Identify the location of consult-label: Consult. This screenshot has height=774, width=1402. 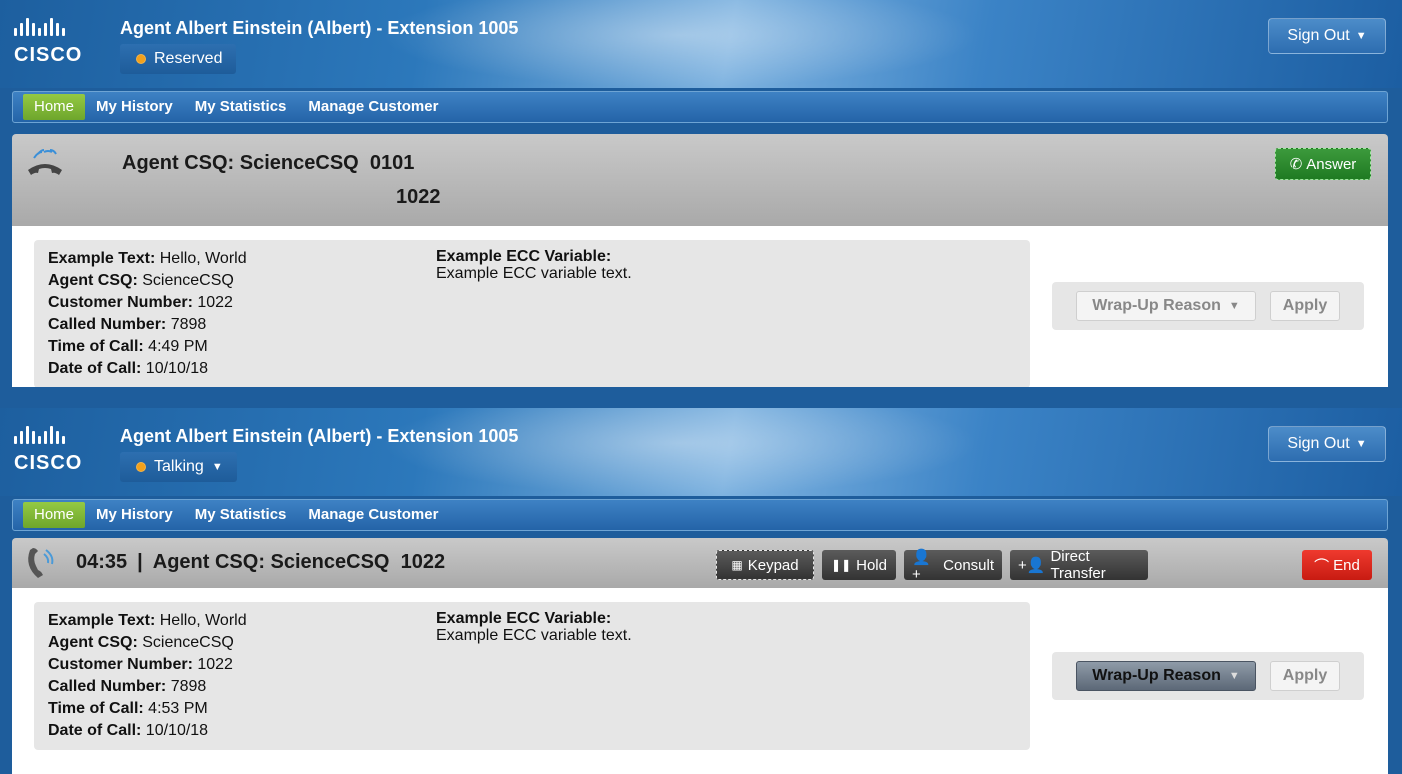
(968, 565).